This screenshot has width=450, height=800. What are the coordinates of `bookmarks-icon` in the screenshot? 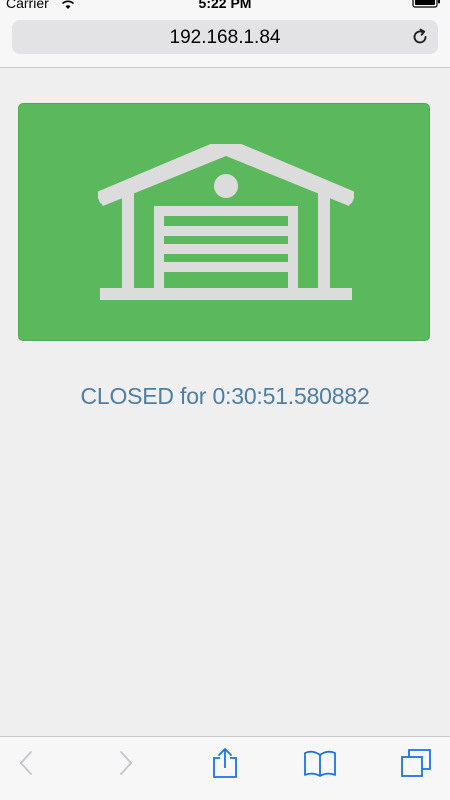 It's located at (320, 765).